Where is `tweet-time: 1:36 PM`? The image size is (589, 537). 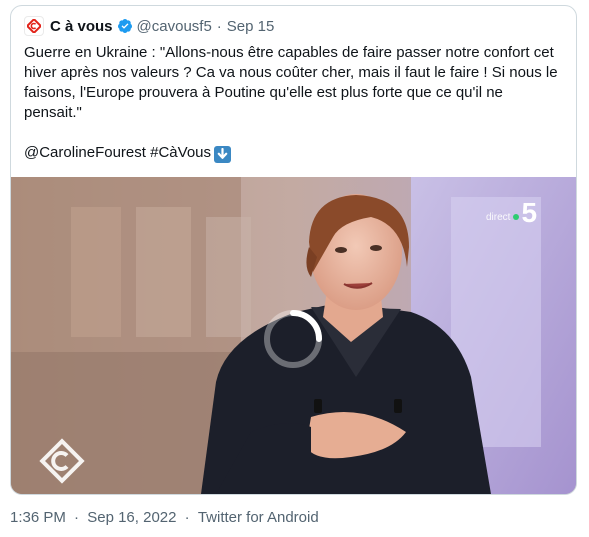
tweet-time: 1:36 PM is located at coordinates (38, 517).